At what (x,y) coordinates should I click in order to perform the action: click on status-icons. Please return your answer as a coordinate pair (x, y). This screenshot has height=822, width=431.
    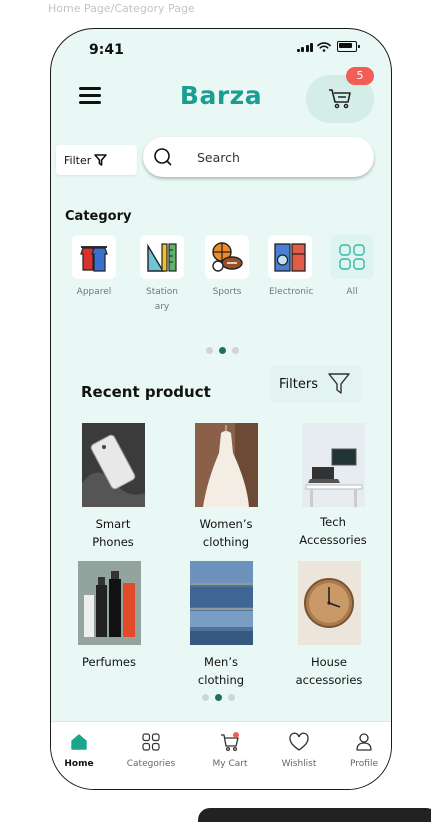
    Looking at the image, I should click on (328, 46).